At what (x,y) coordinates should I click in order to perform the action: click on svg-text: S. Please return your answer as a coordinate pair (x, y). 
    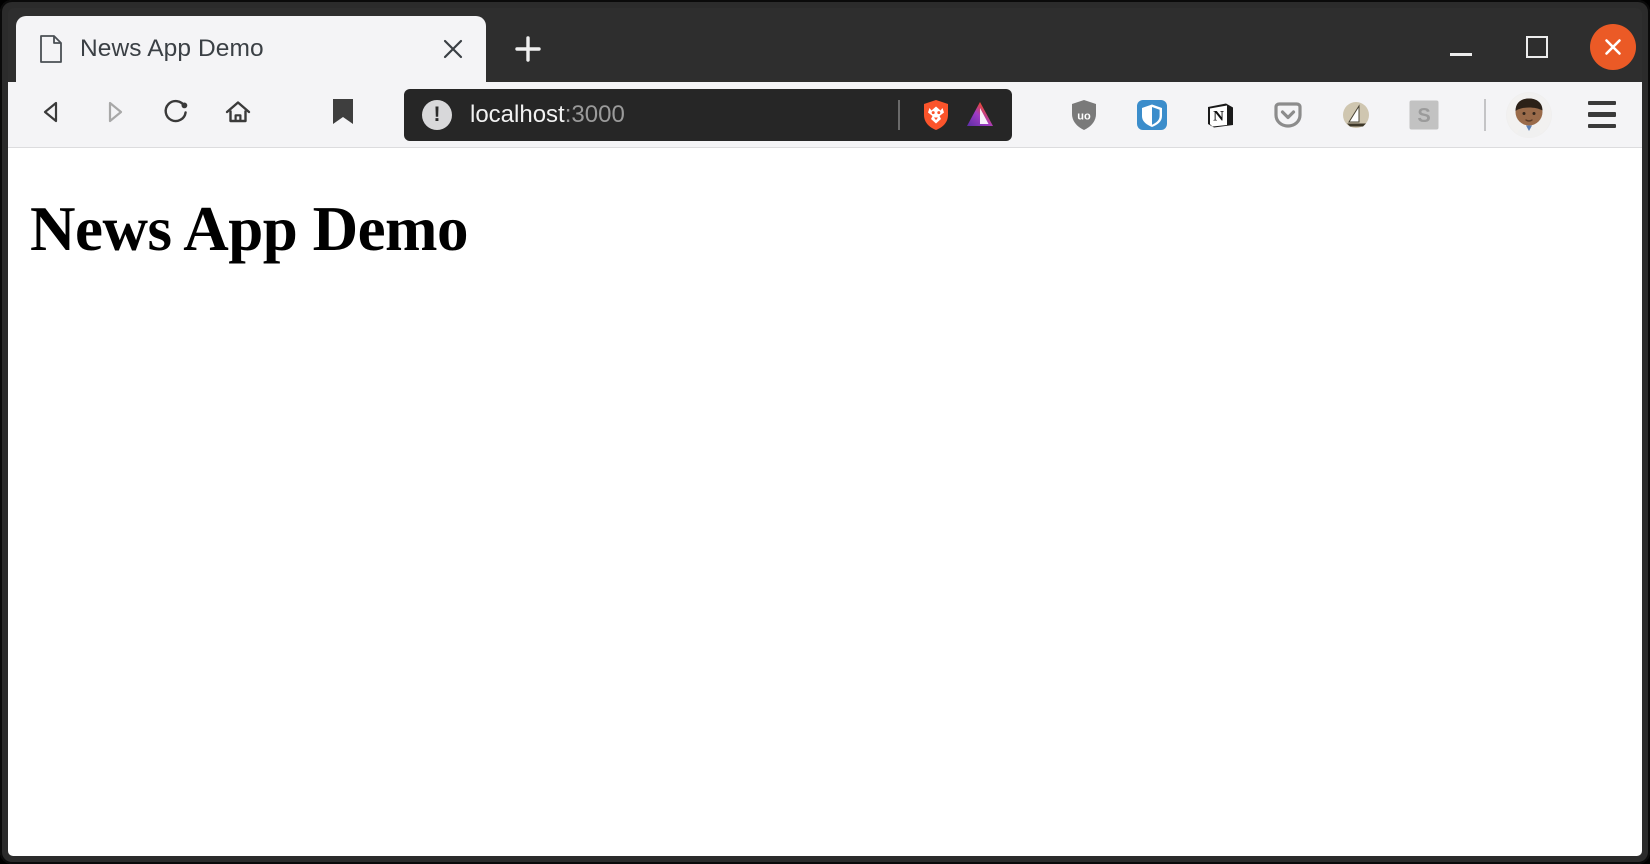
    Looking at the image, I should click on (1423, 116).